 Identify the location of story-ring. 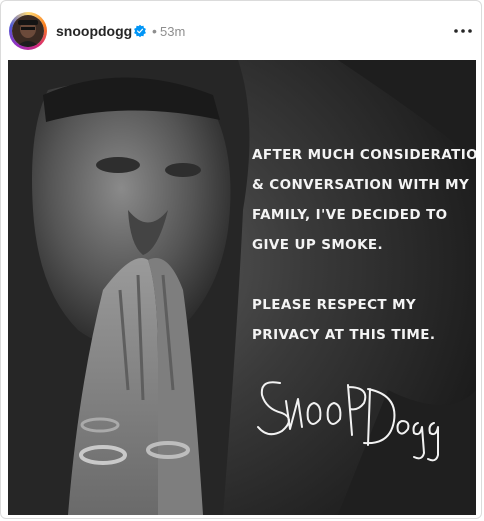
(28, 31).